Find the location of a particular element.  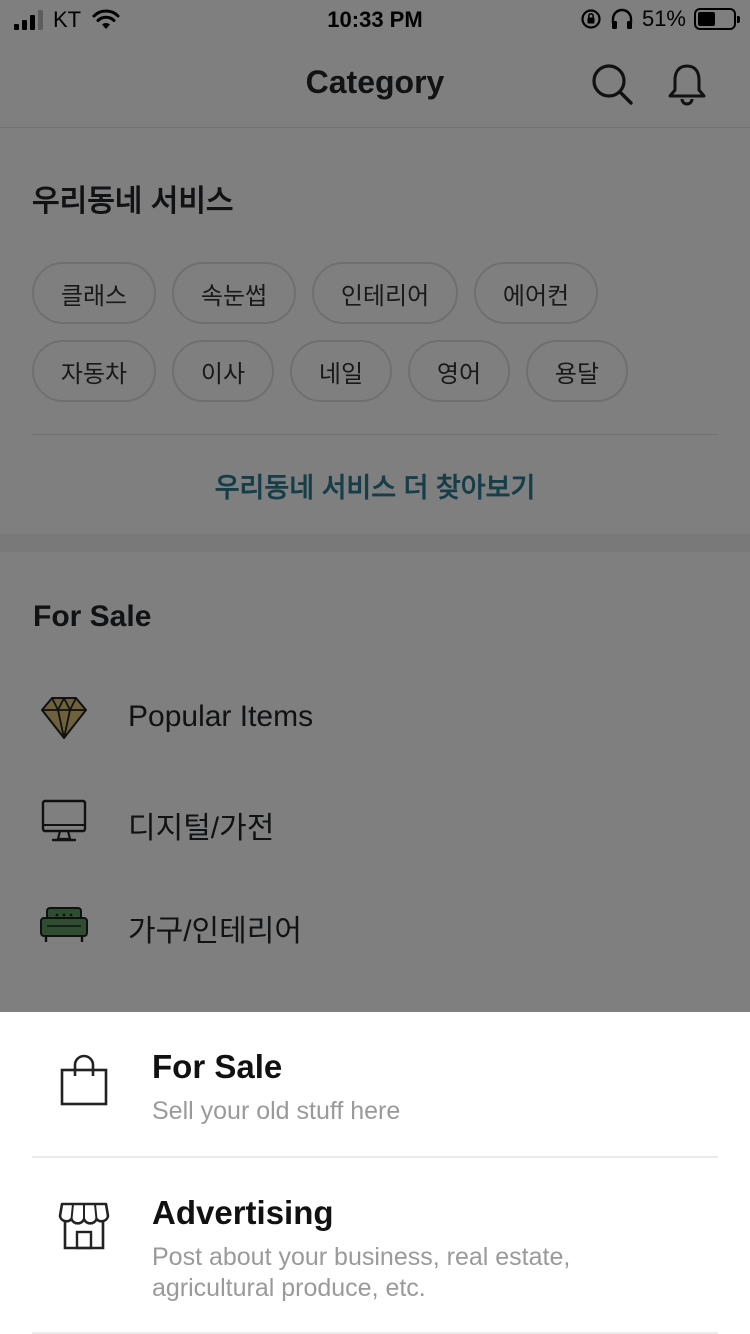

shopping-bag-icon is located at coordinates (84, 1080).